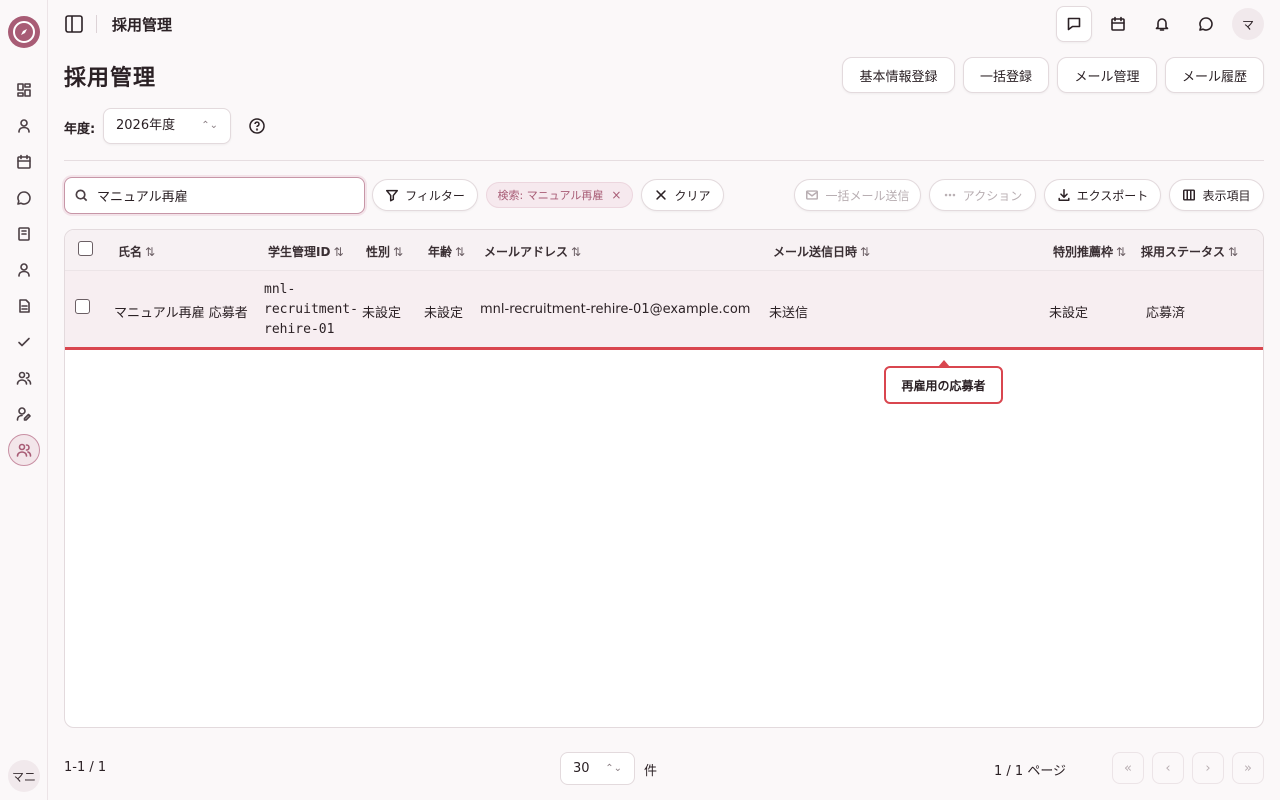  I want to click on search-icon, so click(81, 195).